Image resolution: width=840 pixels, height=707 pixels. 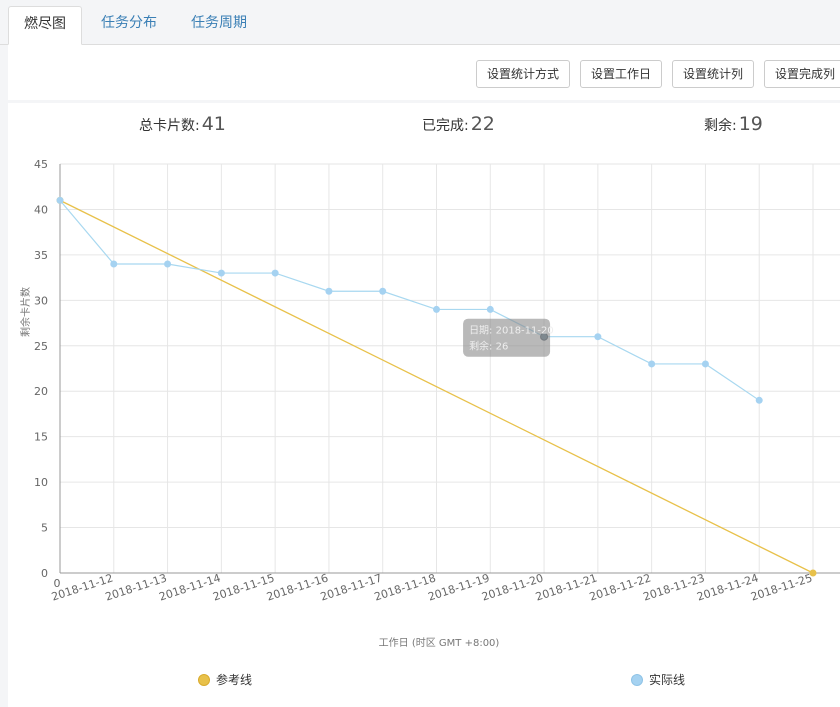 I want to click on y-tick-label: 25, so click(x=41, y=346).